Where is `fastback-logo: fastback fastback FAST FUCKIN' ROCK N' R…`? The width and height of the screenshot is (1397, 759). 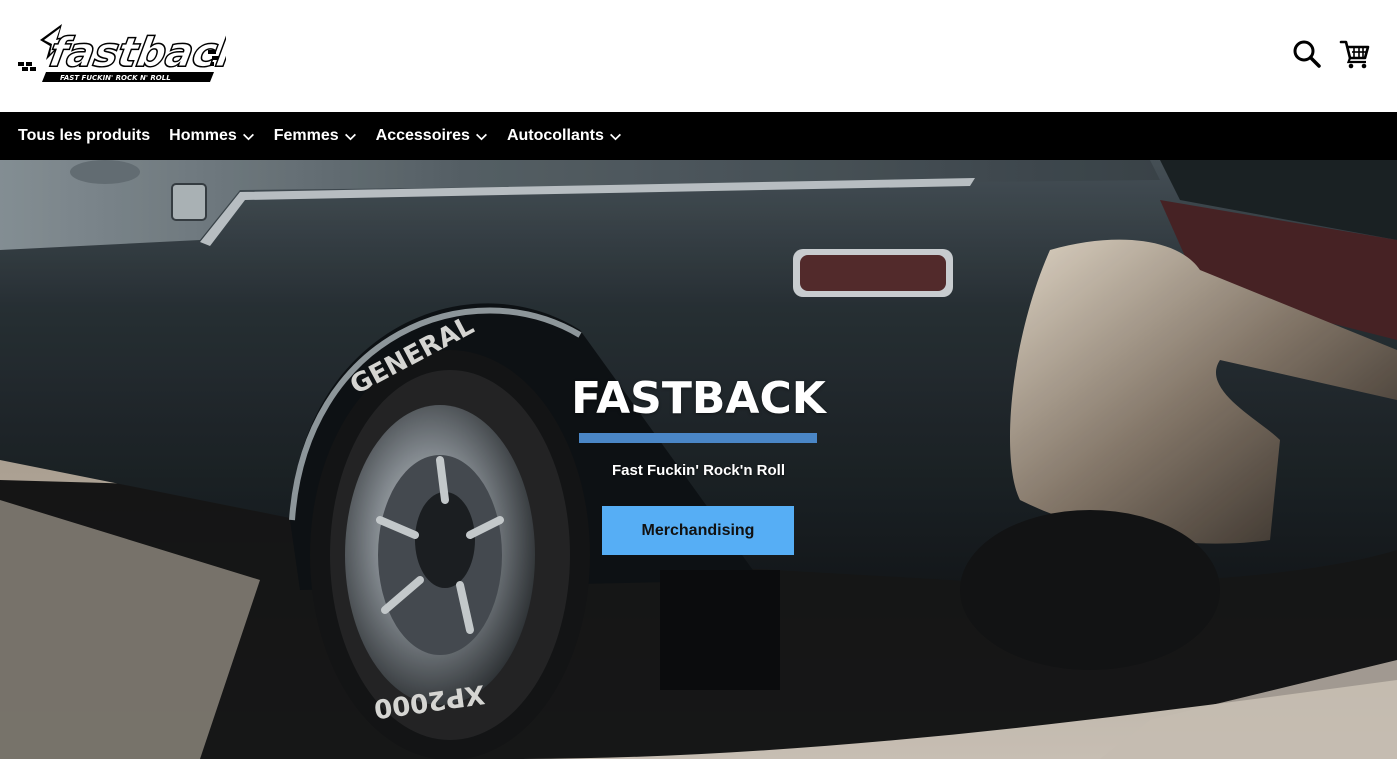 fastback-logo: fastback fastback FAST FUCKIN' ROCK N' R… is located at coordinates (122, 56).